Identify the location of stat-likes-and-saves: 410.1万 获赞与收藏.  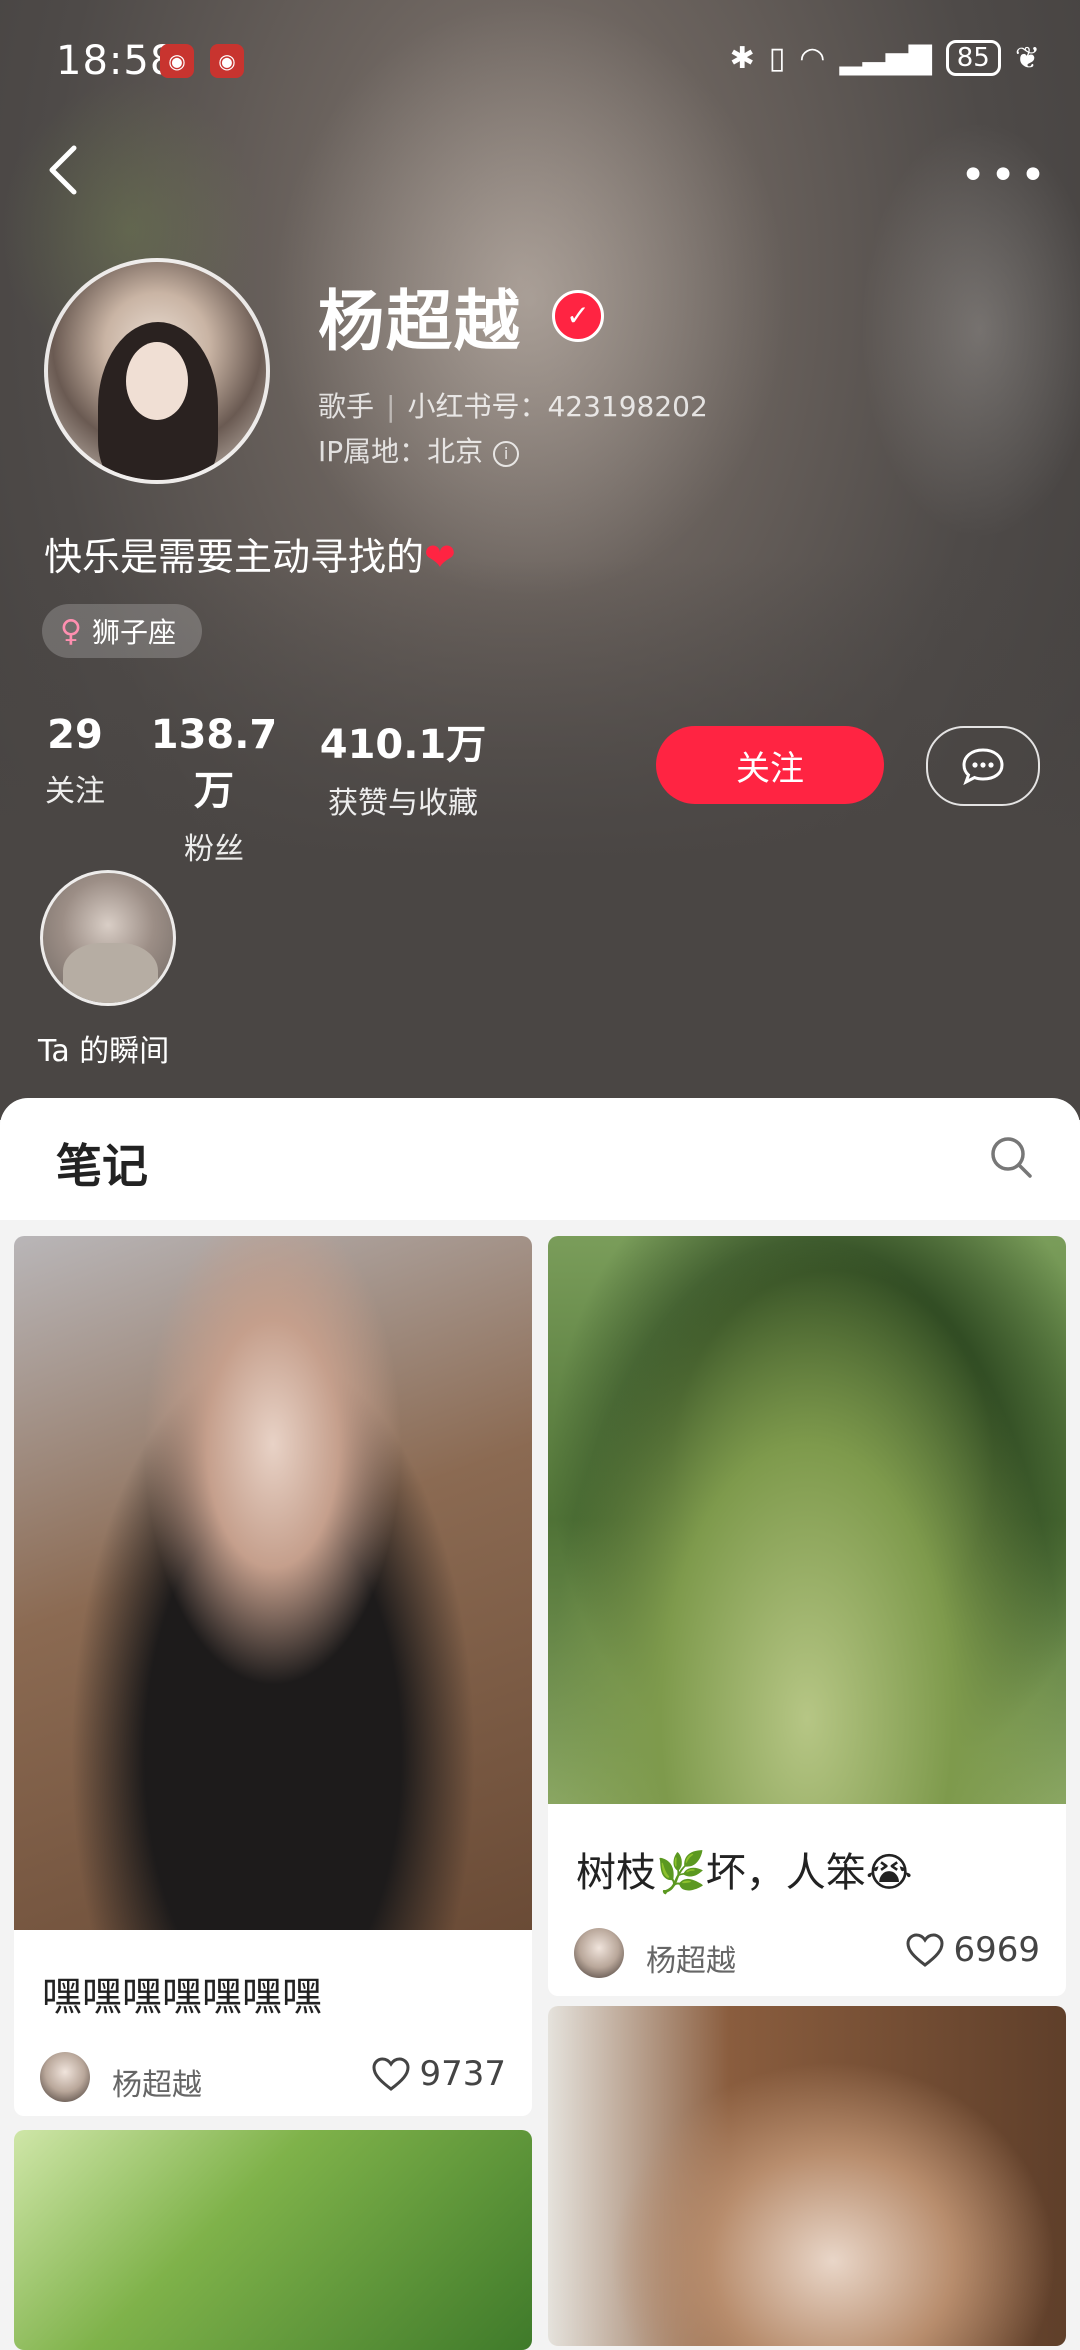
(403, 767).